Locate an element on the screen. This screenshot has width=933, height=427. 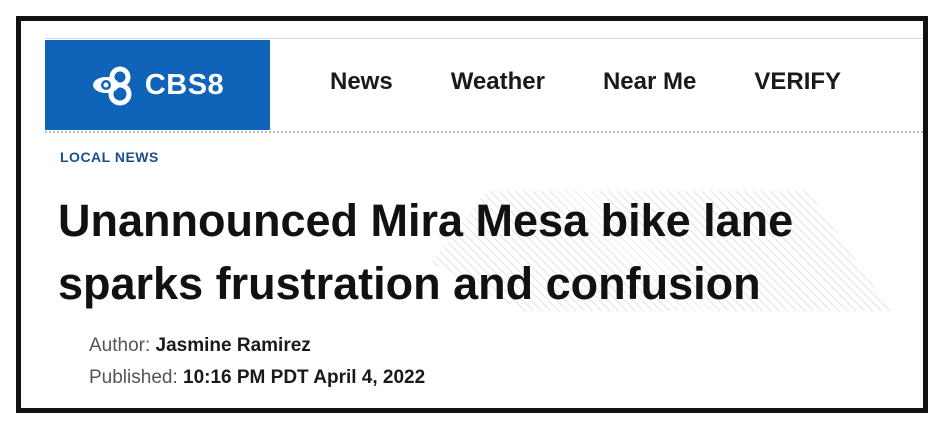
cbs8-logo: CBS8 is located at coordinates (157, 85).